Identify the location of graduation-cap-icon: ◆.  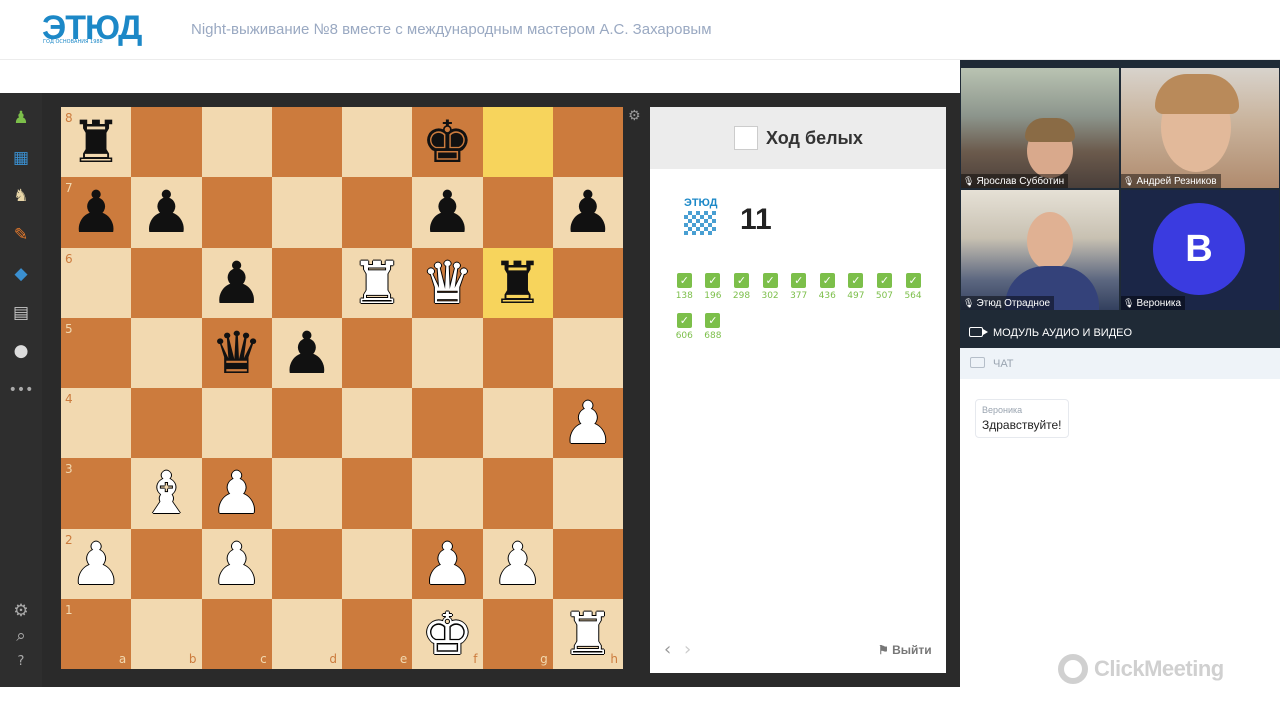
(21, 274).